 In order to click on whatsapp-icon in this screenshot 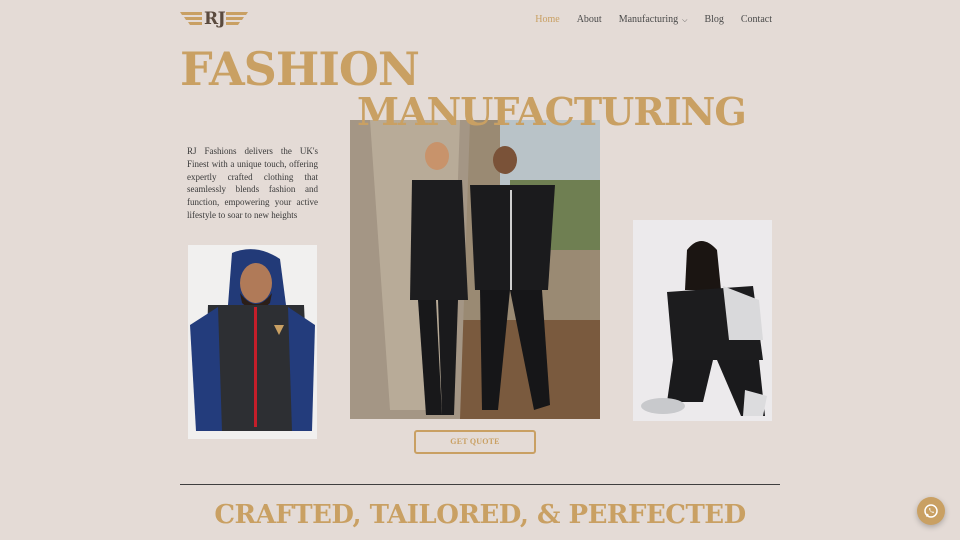, I will do `click(931, 511)`.